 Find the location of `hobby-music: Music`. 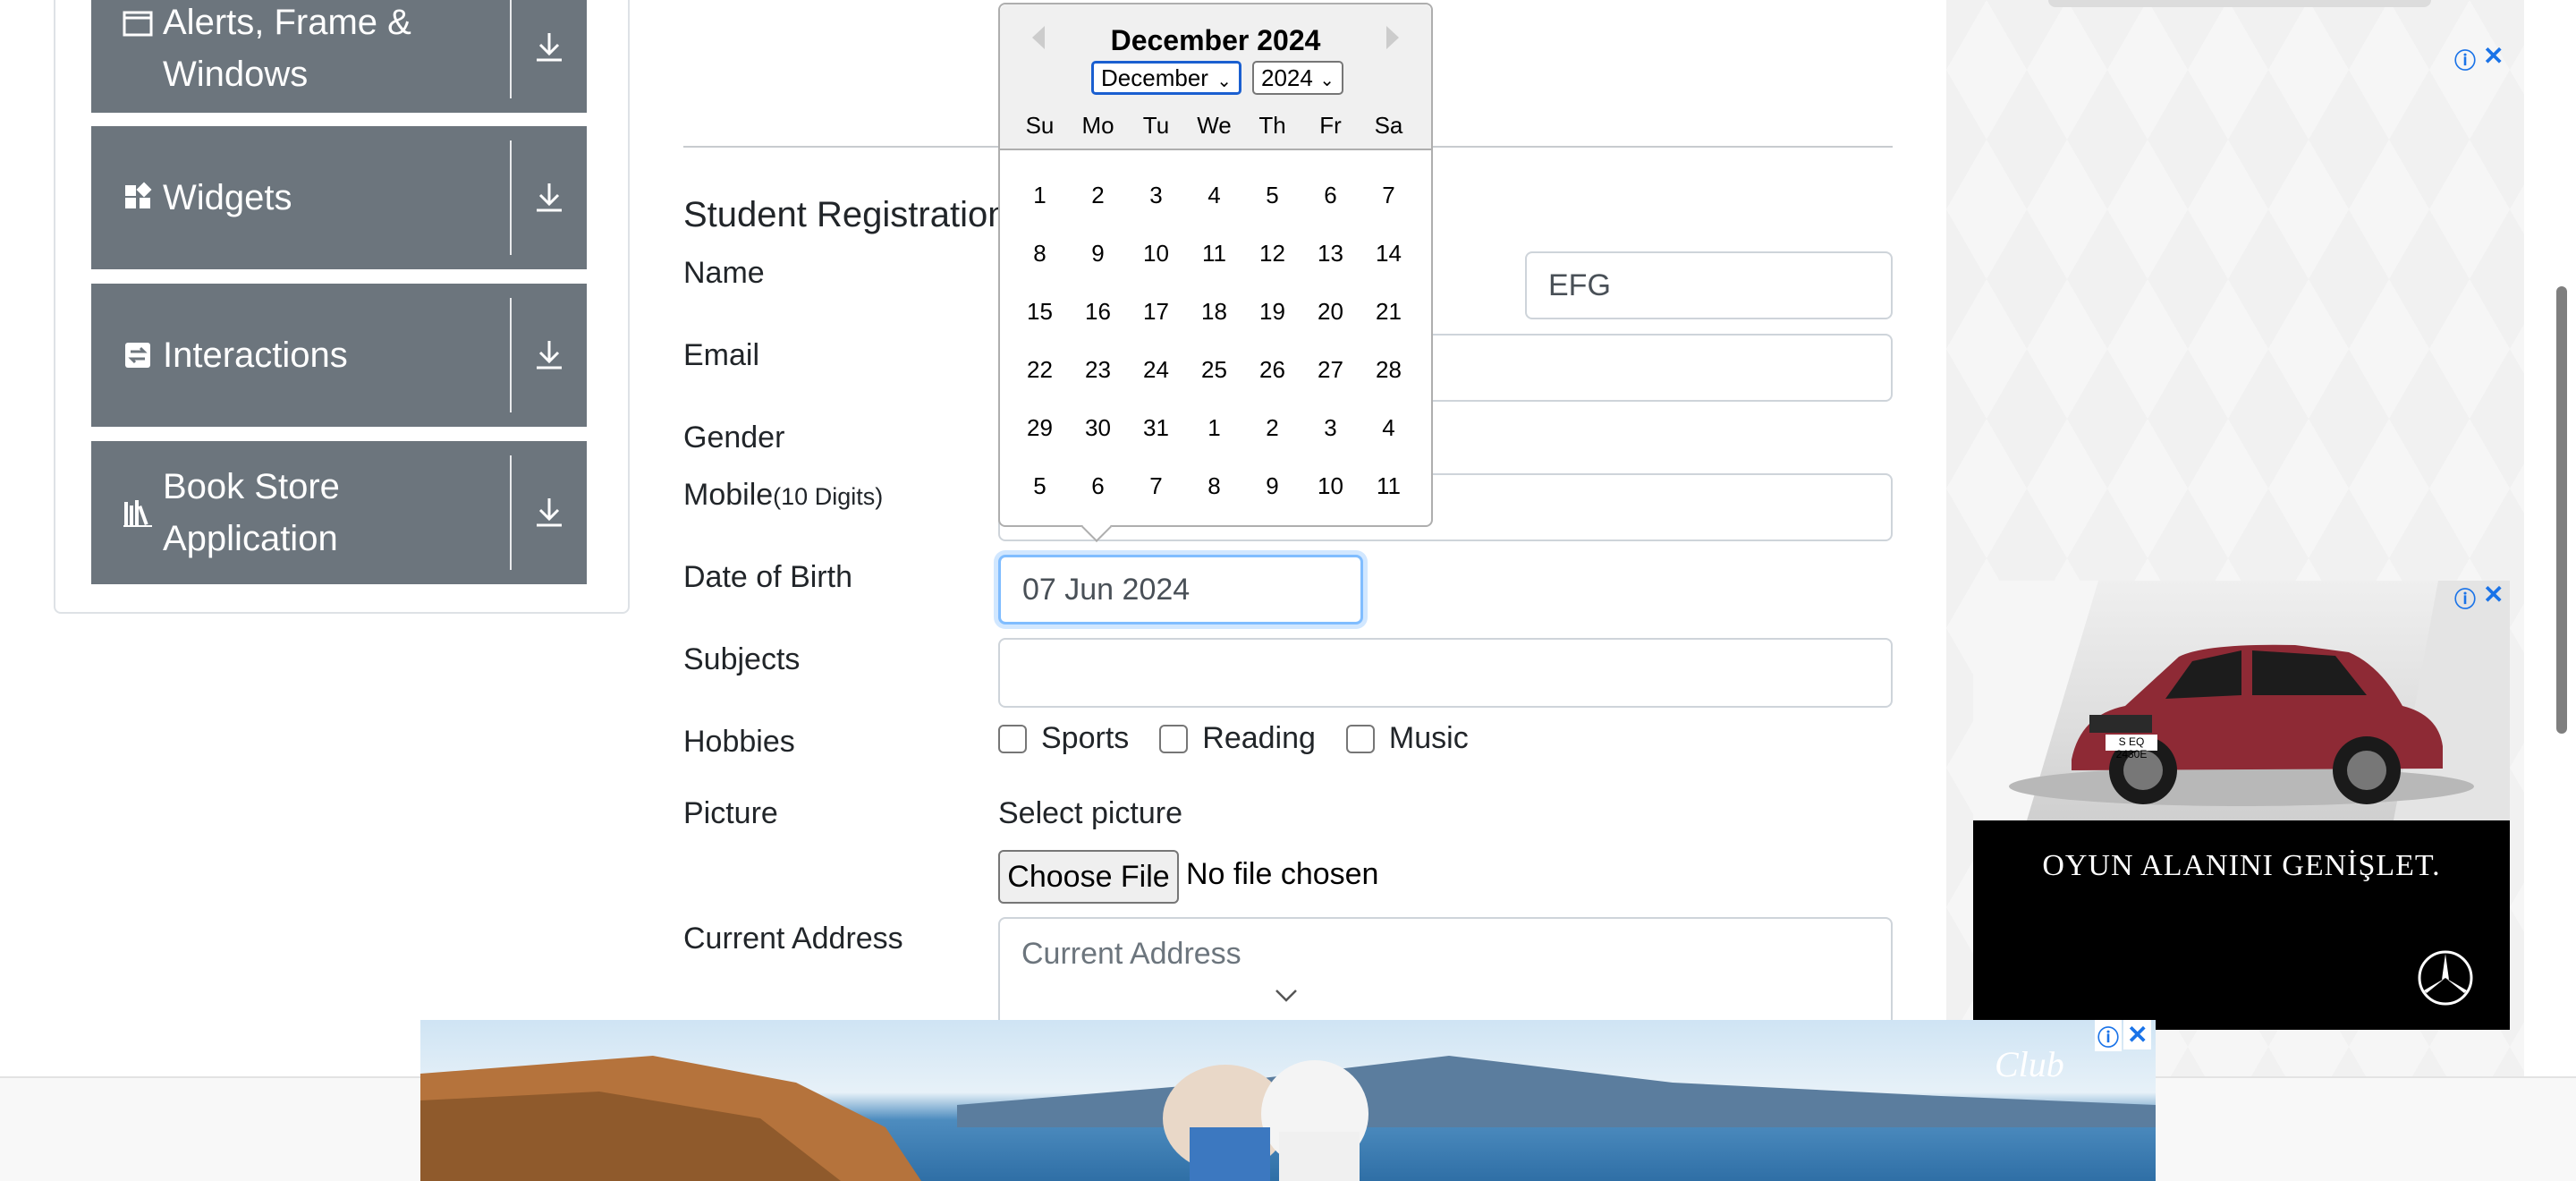

hobby-music: Music is located at coordinates (1407, 738).